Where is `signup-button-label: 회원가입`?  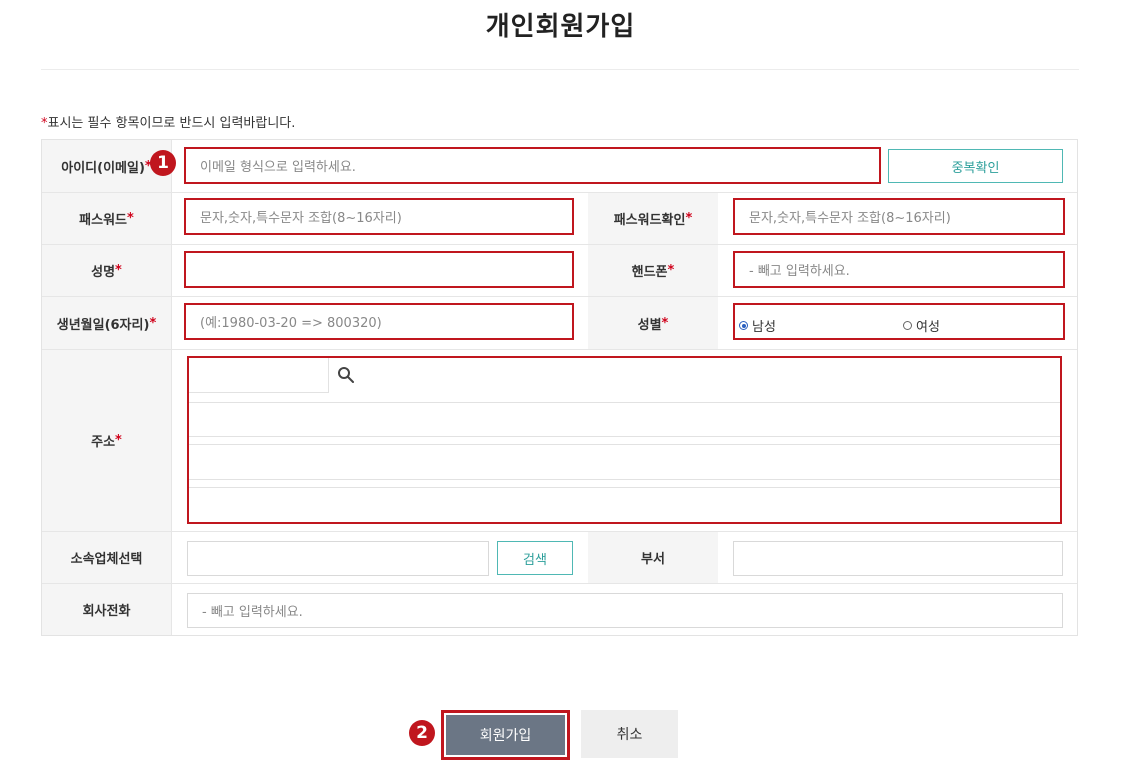 signup-button-label: 회원가입 is located at coordinates (505, 735).